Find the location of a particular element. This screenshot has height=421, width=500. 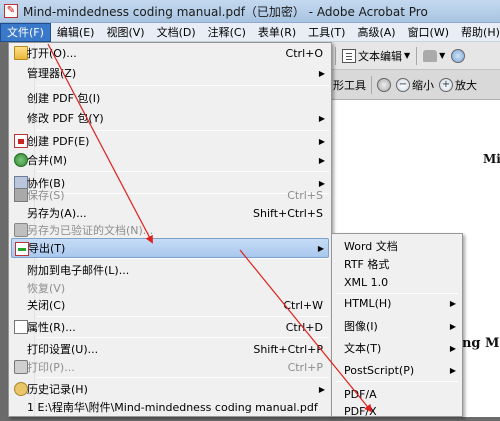

menu-edit: 编辑(E) is located at coordinates (76, 32).